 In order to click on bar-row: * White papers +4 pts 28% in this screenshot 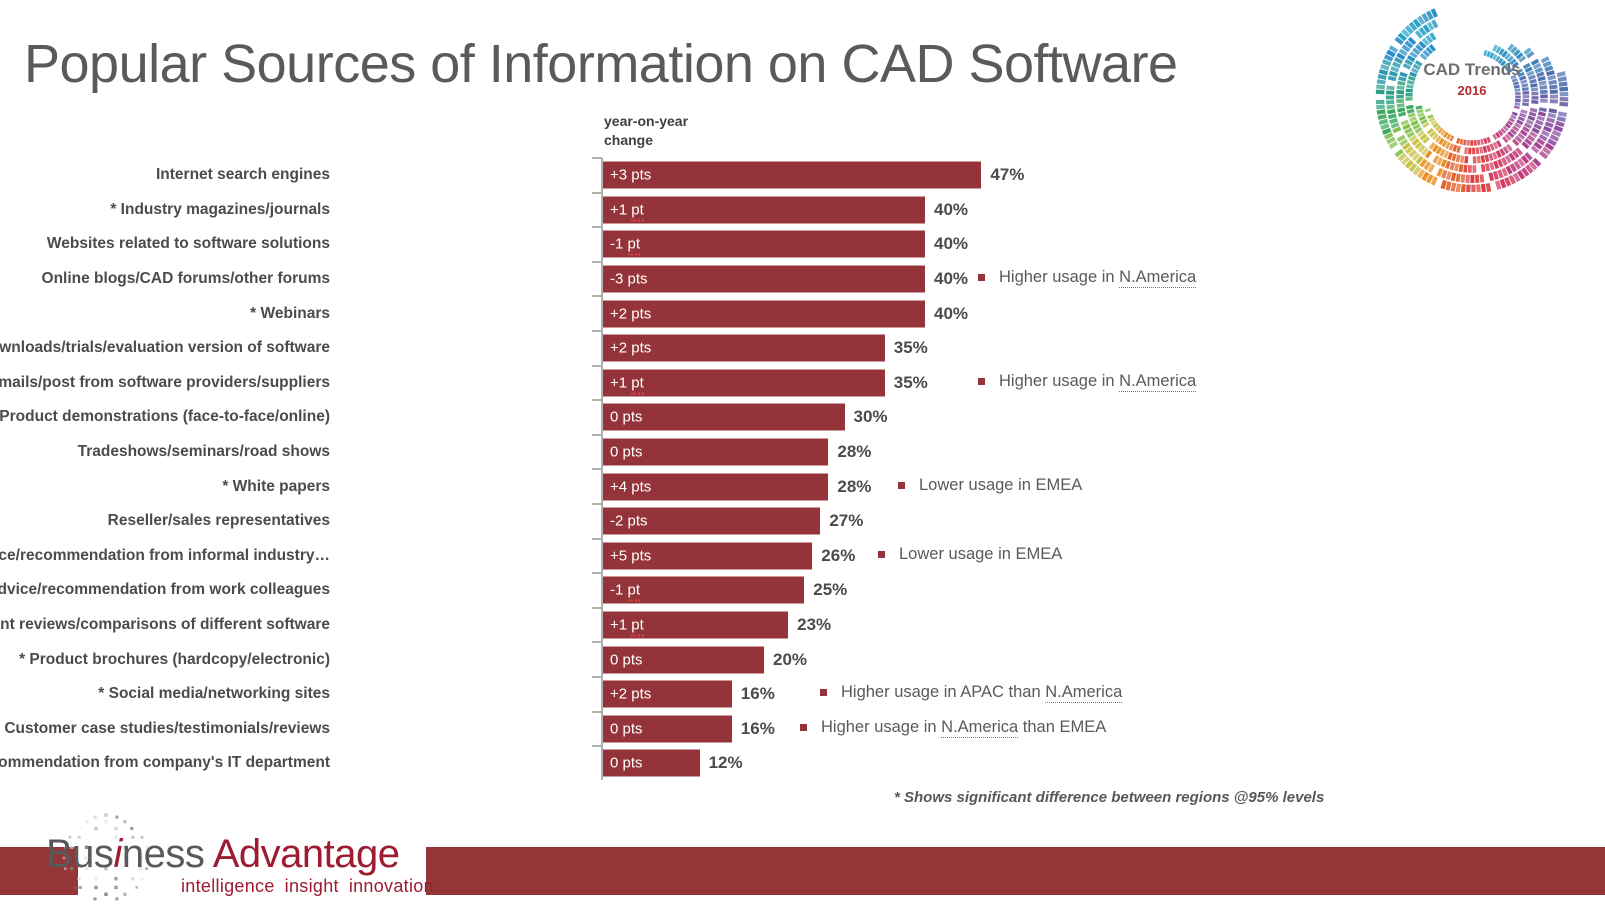, I will do `click(675, 486)`.